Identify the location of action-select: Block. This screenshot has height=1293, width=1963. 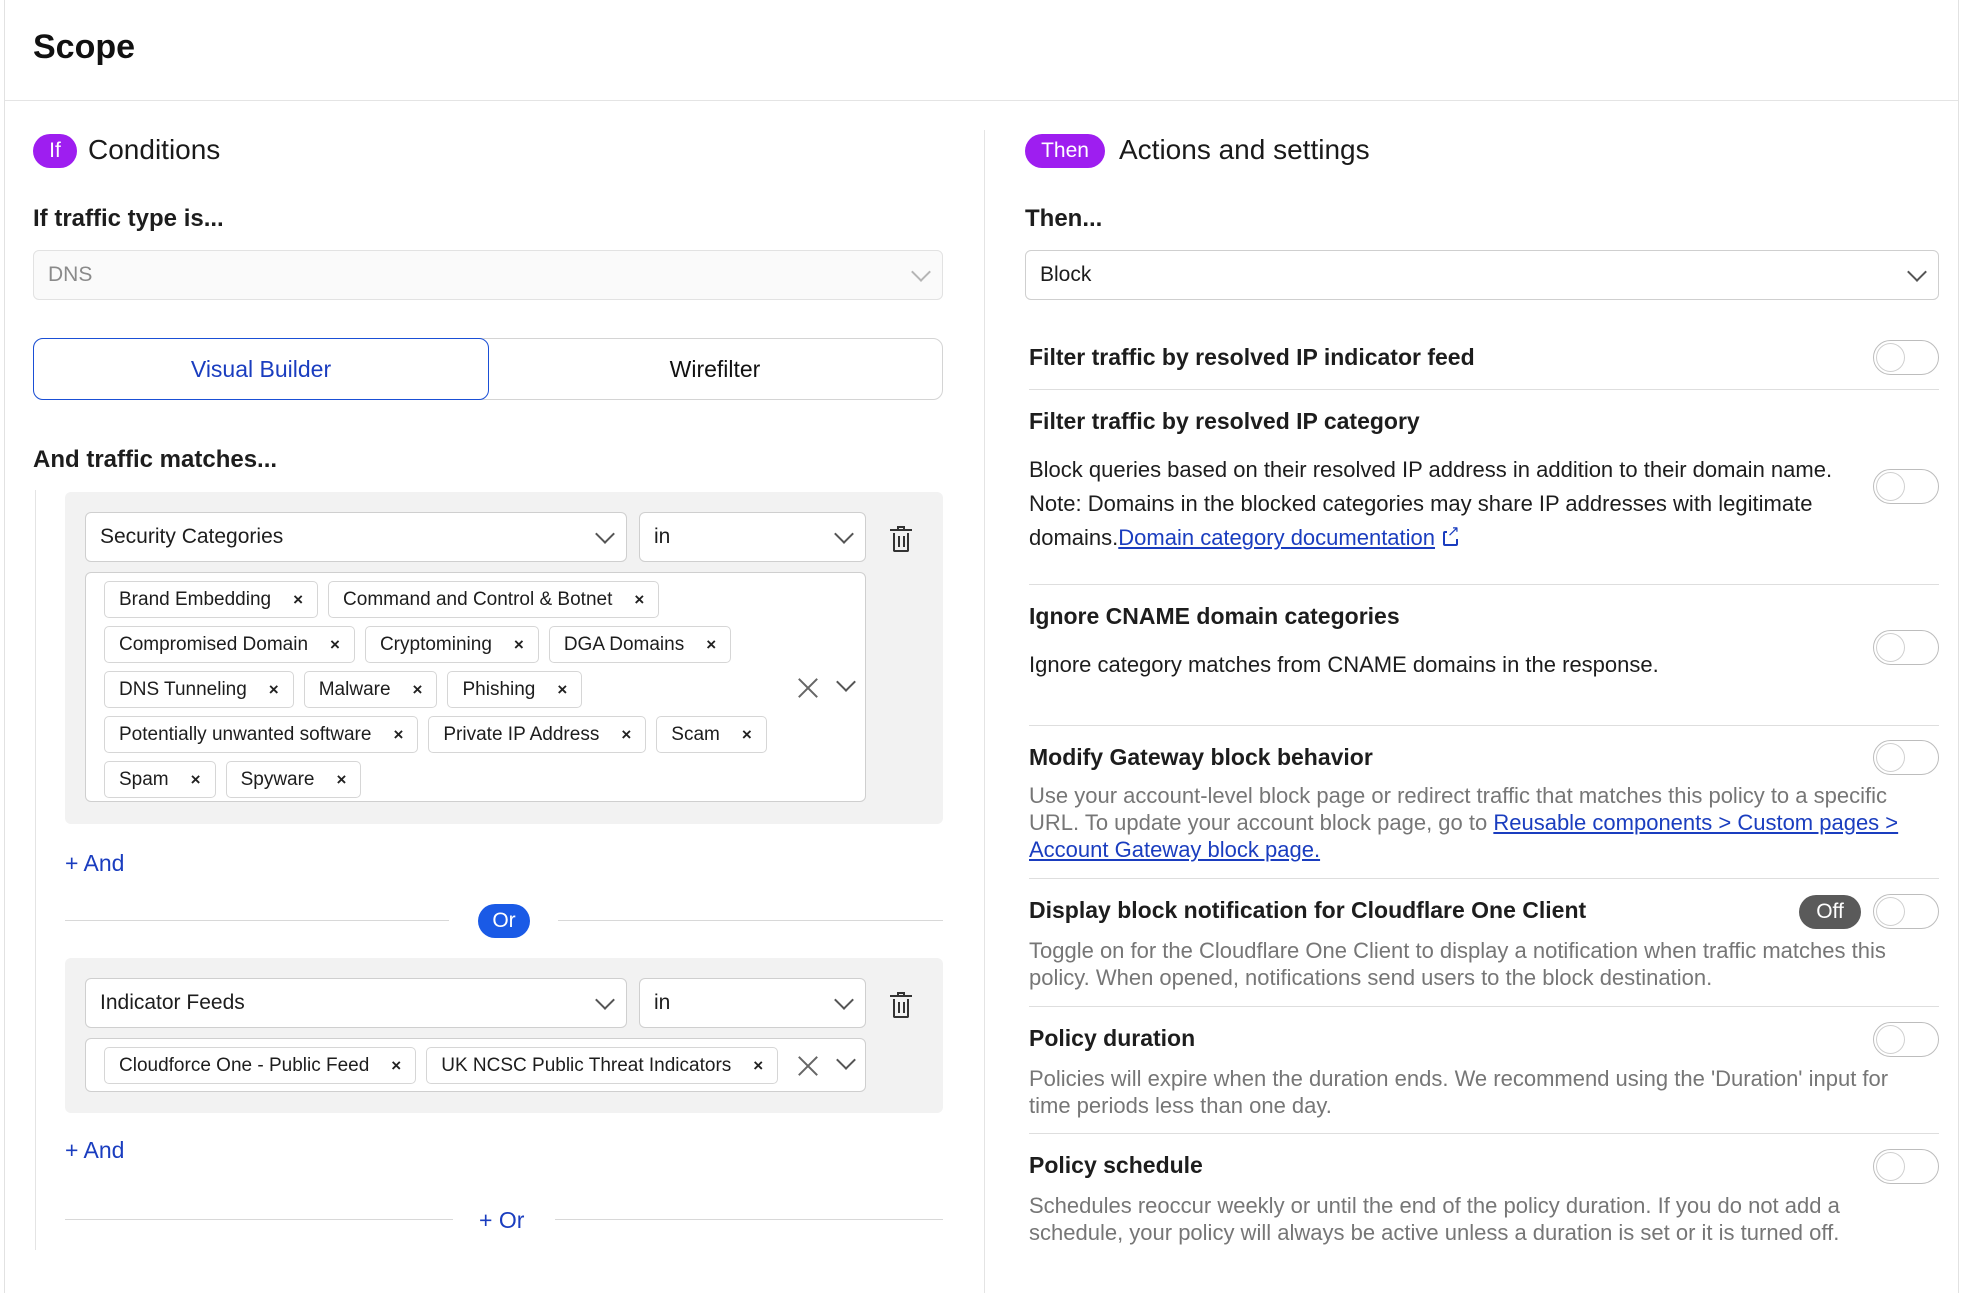
(1482, 275).